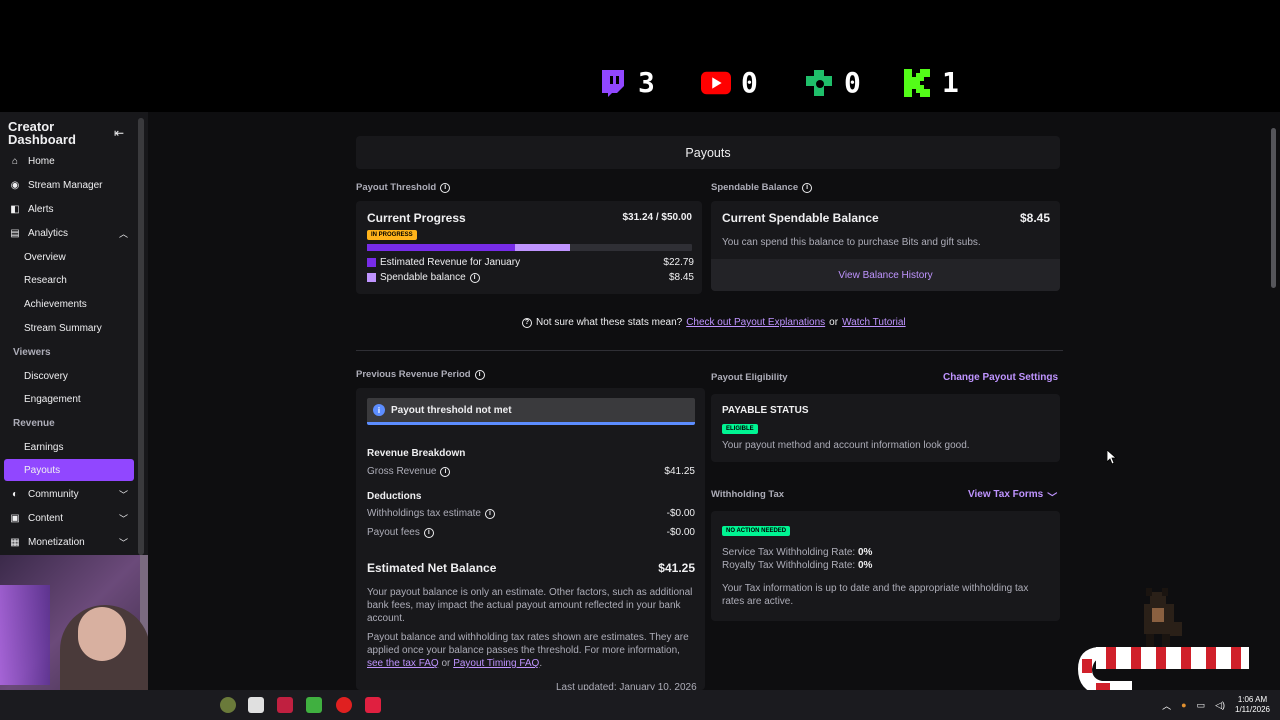 The width and height of the screenshot is (1280, 720). Describe the element at coordinates (1274, 405) in the screenshot. I see `main-scrollbar` at that location.